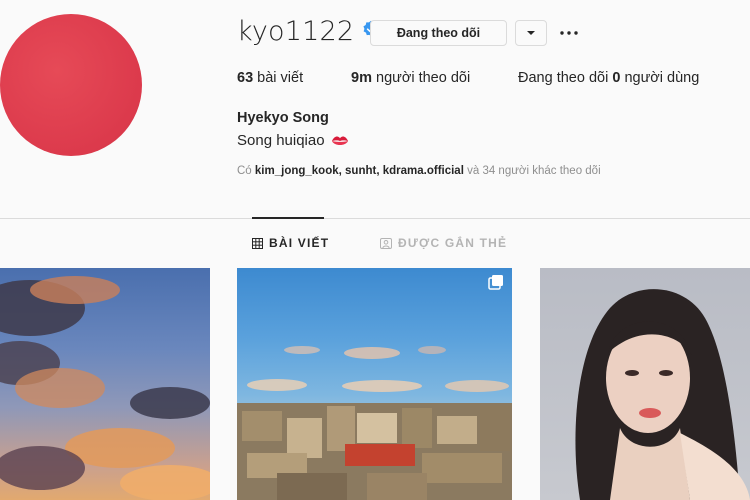 The height and width of the screenshot is (500, 750). Describe the element at coordinates (438, 33) in the screenshot. I see `following-button: Đang theo dõi` at that location.